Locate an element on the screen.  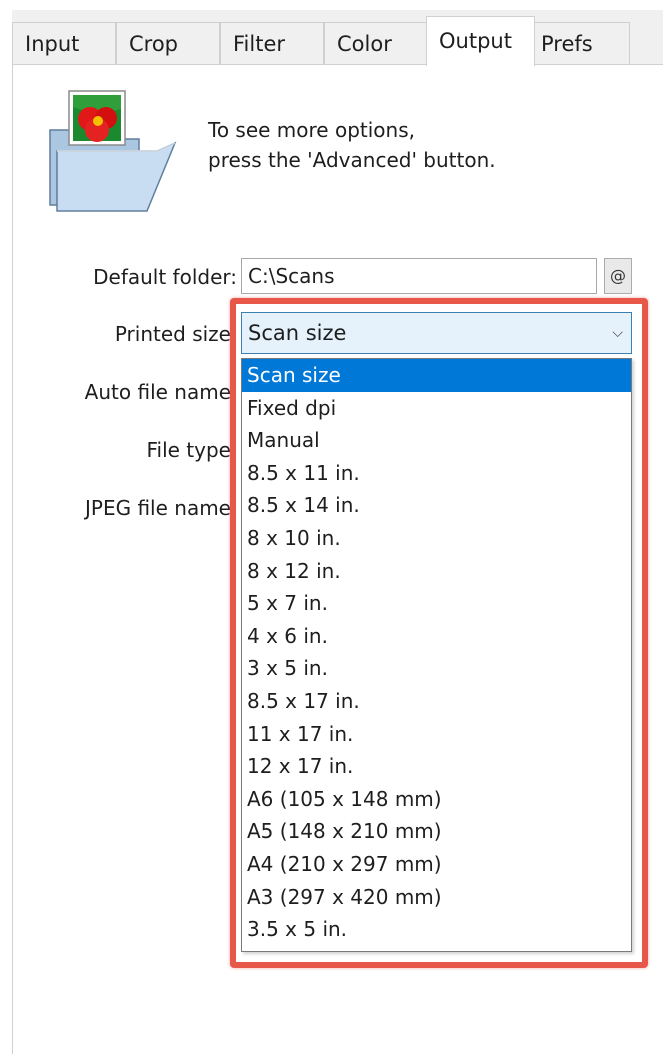
file-type-label: File type is located at coordinates (188, 450).